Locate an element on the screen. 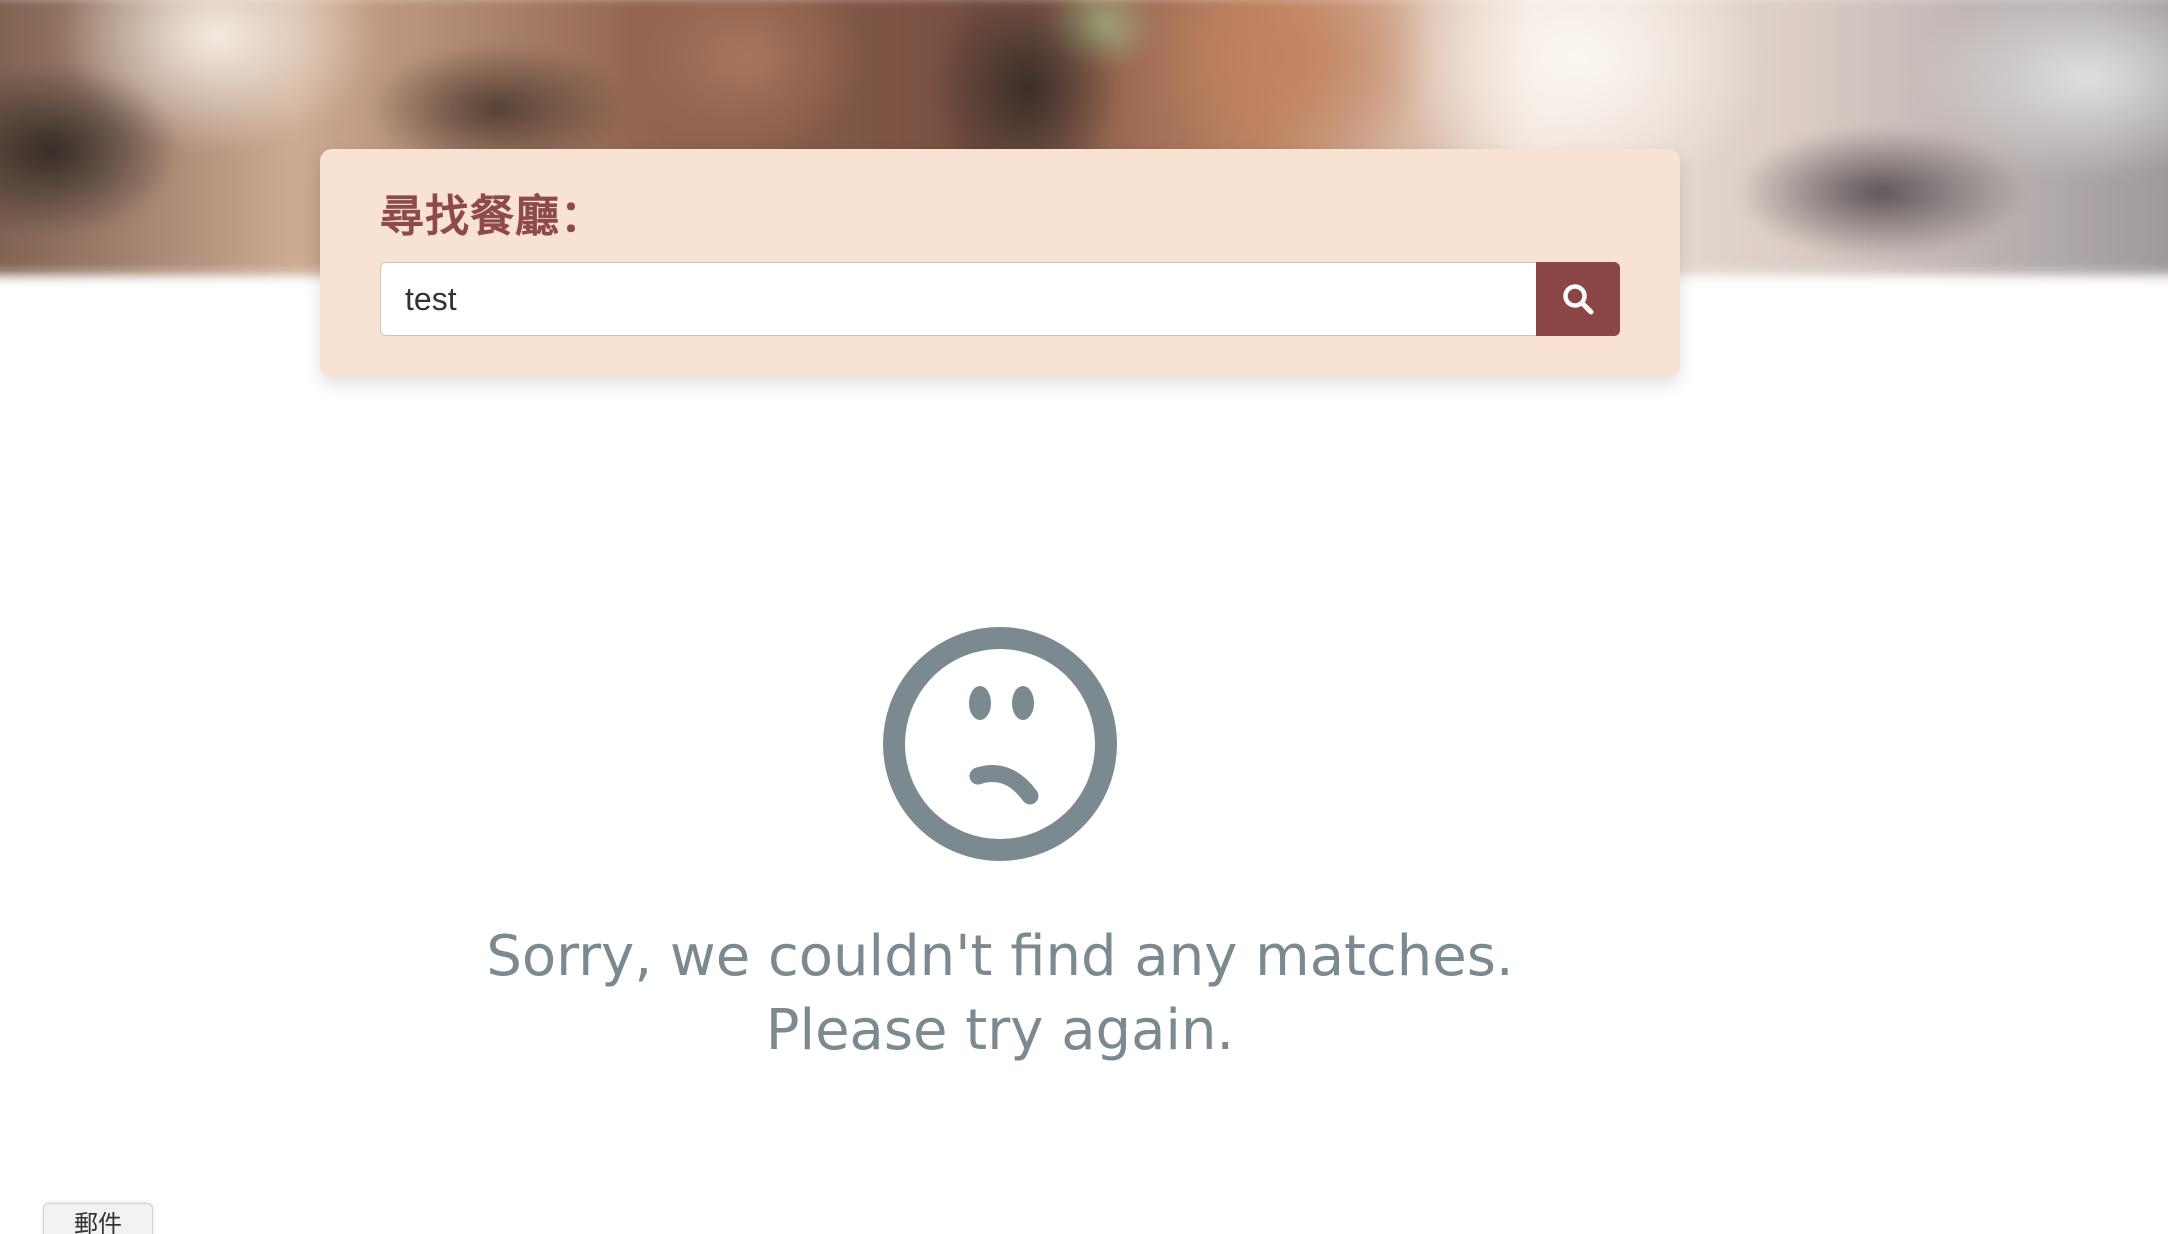 This screenshot has width=2168, height=1234. mail-tab: 郵件 is located at coordinates (98, 1218).